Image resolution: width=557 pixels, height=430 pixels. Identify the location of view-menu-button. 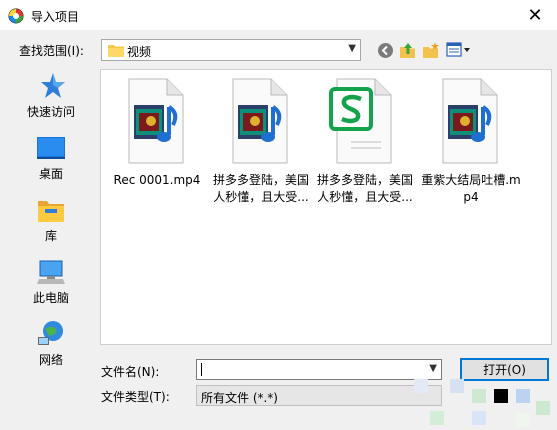
(459, 50).